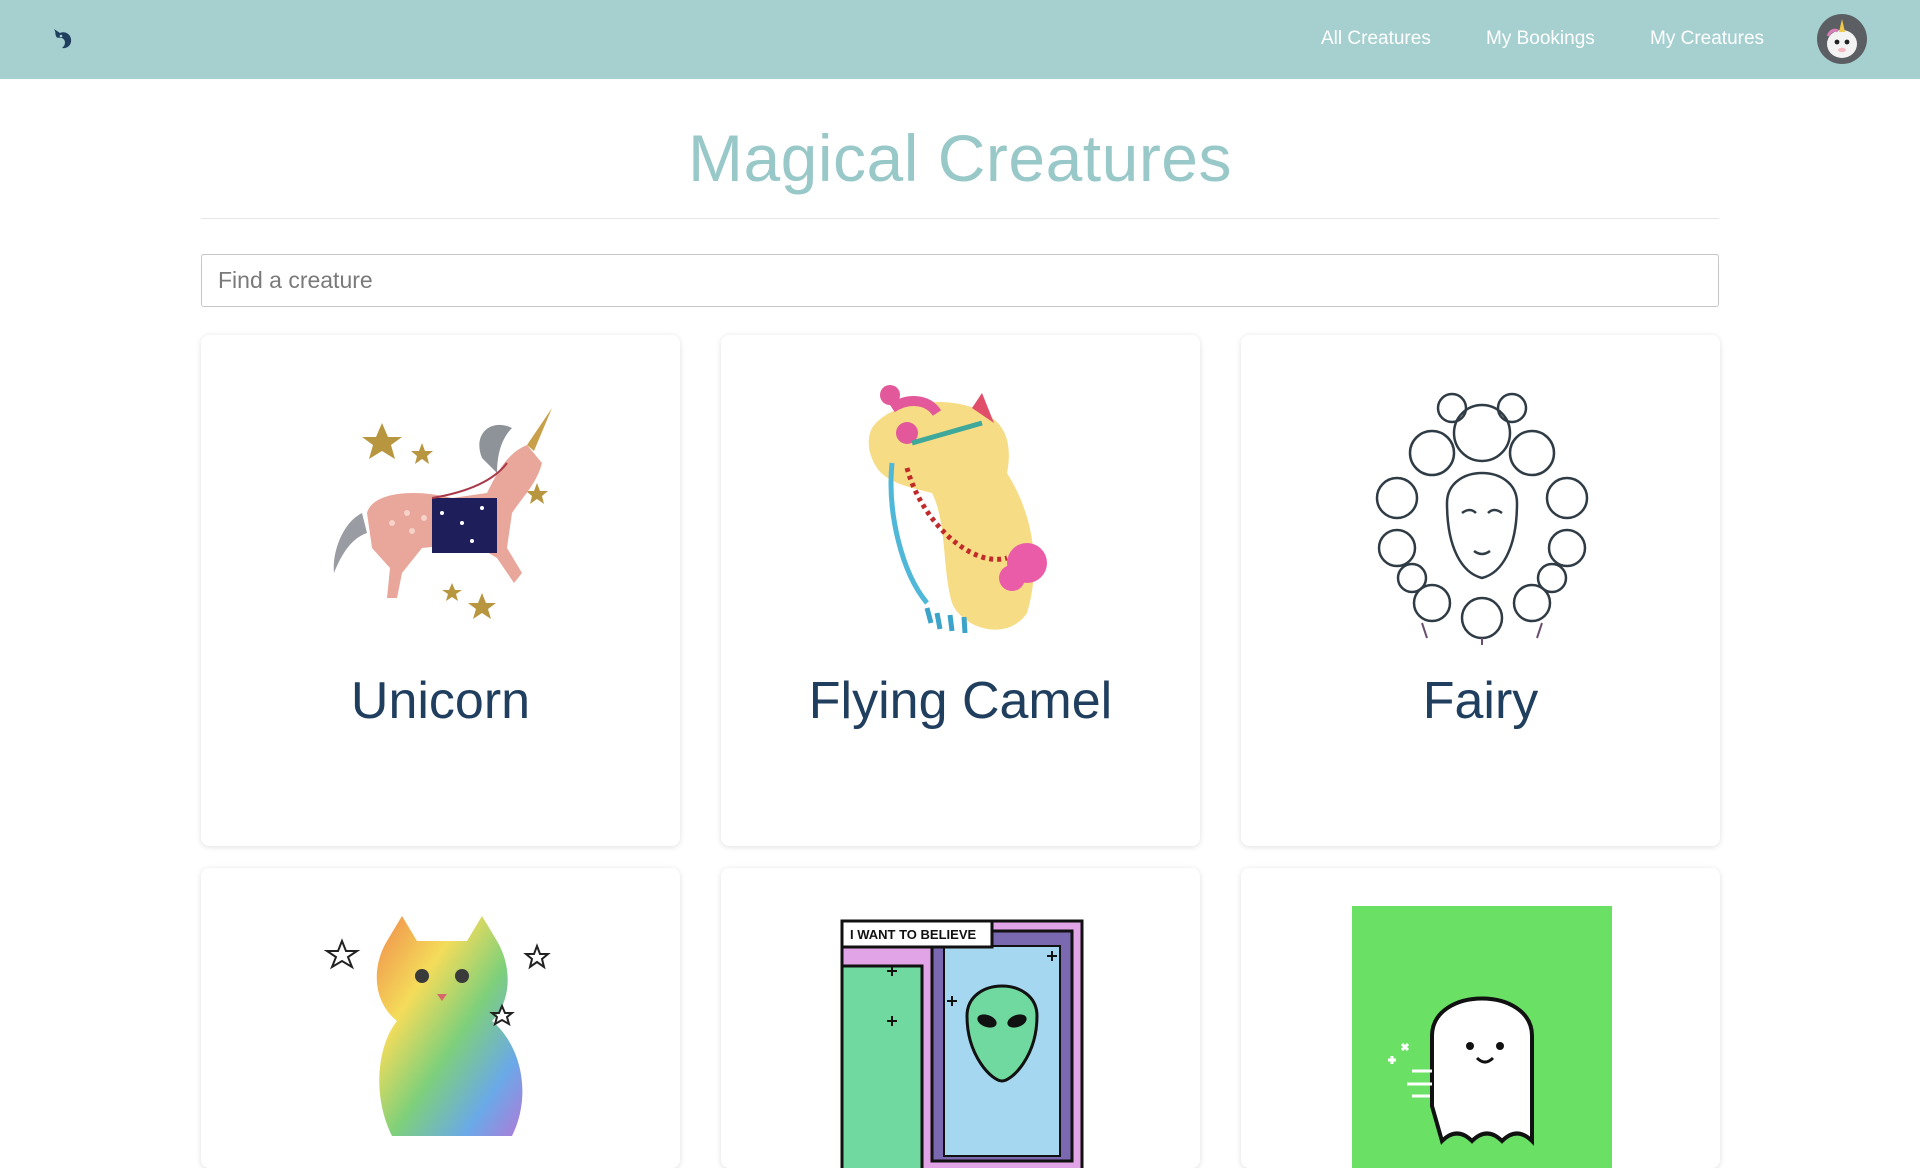 This screenshot has width=1920, height=1168. What do you see at coordinates (962, 1043) in the screenshot?
I see `alien-illustration: I WANT TO BELIEVE` at bounding box center [962, 1043].